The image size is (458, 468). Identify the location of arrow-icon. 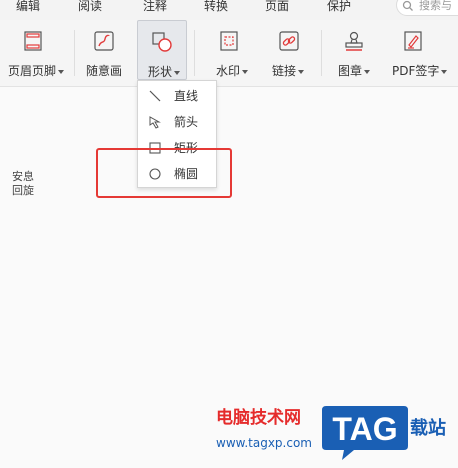
(155, 122).